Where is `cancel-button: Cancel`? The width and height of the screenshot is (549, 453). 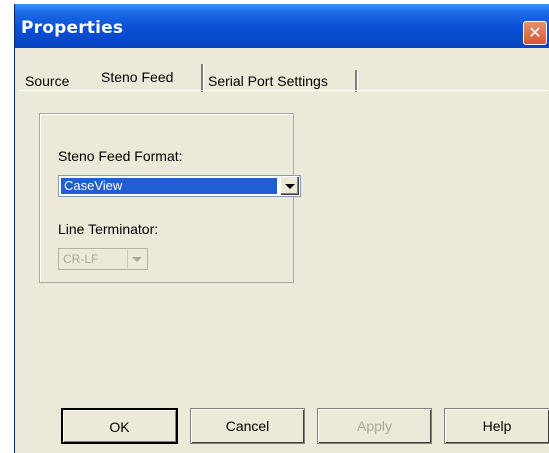 cancel-button: Cancel is located at coordinates (247, 426).